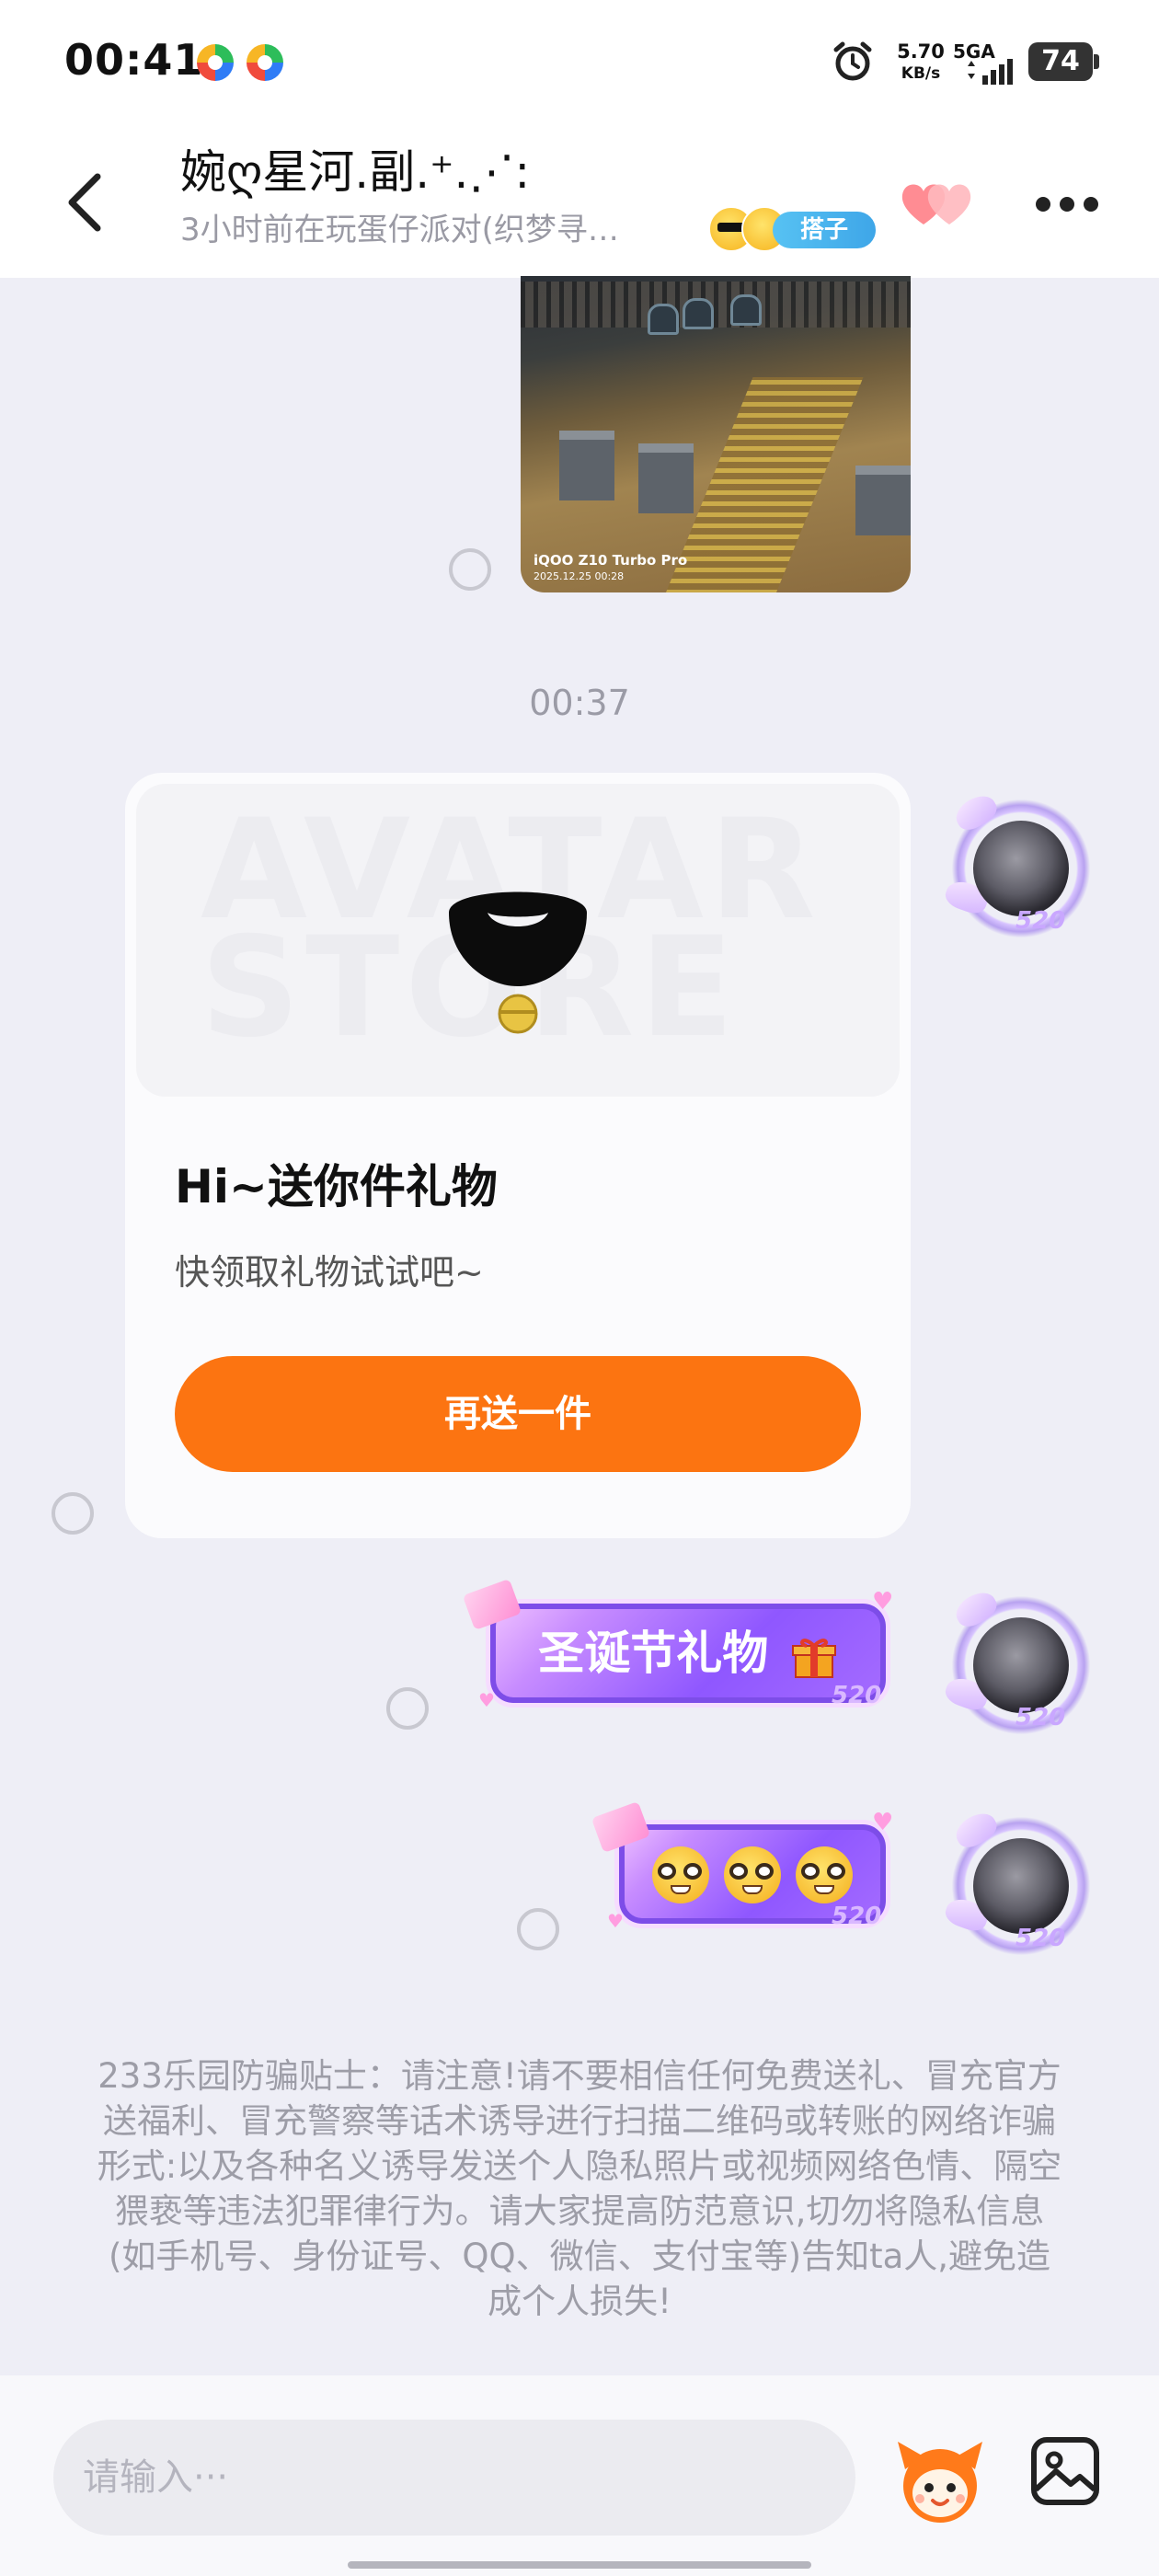 This screenshot has width=1159, height=2576. I want to click on input-bar, so click(579, 2475).